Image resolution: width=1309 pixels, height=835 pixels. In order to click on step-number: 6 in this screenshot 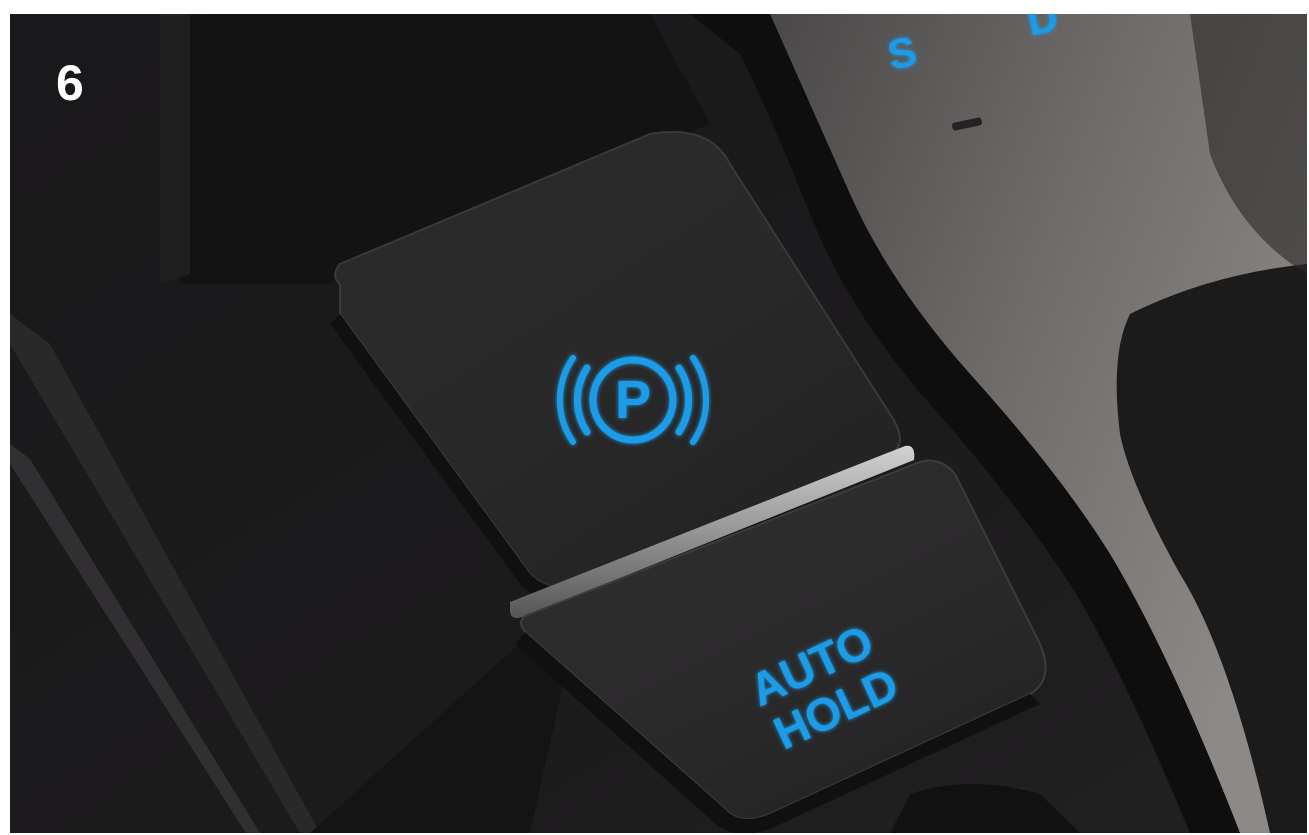, I will do `click(70, 83)`.